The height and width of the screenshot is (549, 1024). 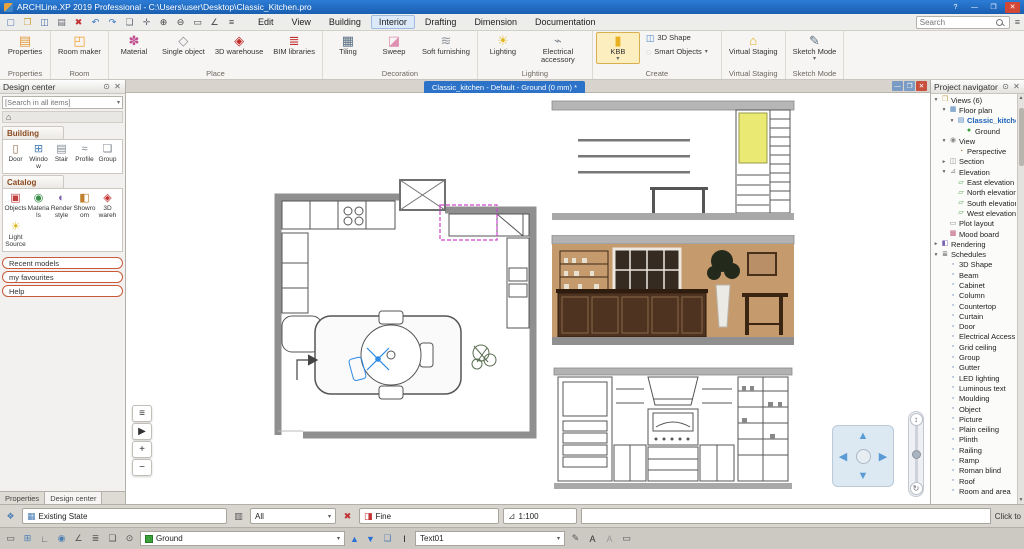 I want to click on virtual-staging-button: ⌂ Virtual Staging, so click(x=753, y=50).